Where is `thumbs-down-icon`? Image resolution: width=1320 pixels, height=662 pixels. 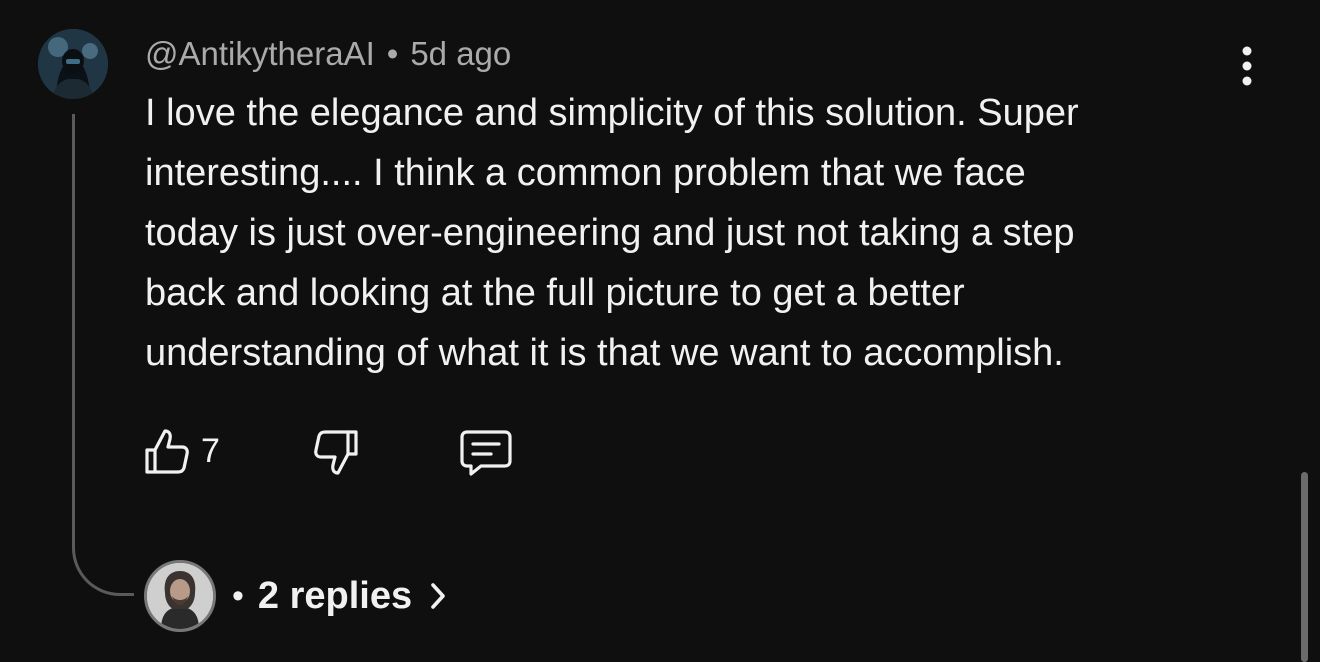 thumbs-down-icon is located at coordinates (336, 452).